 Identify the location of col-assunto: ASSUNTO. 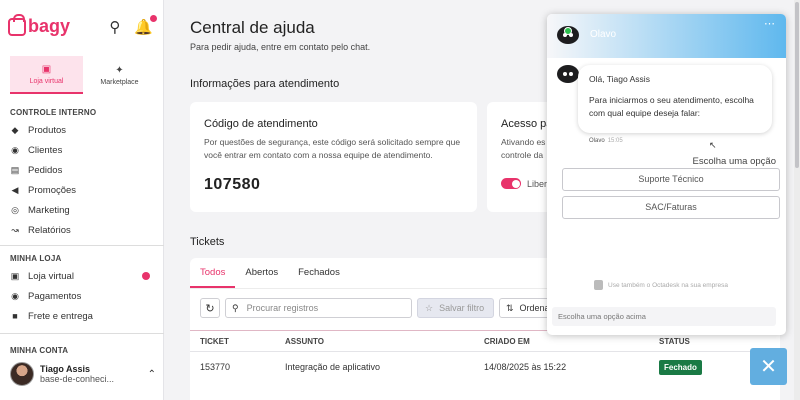
(304, 342).